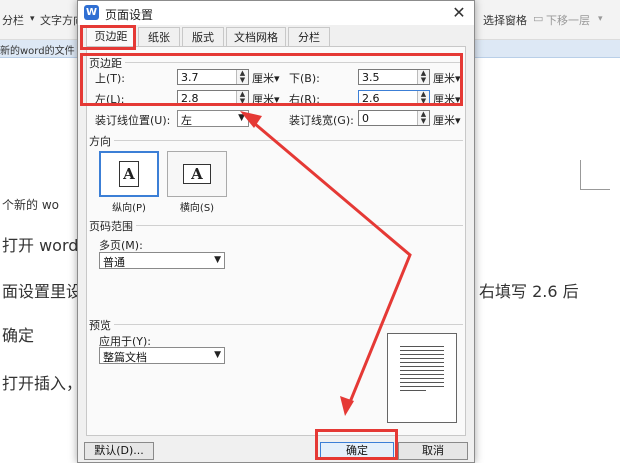 The width and height of the screenshot is (620, 463). I want to click on doc-text-line: 面设置里设, so click(42, 291).